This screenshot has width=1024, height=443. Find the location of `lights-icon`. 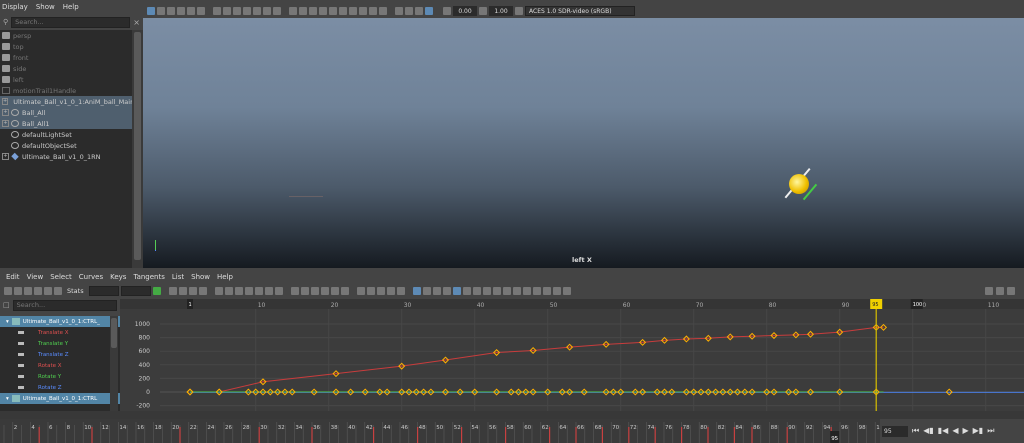

lights-icon is located at coordinates (333, 11).